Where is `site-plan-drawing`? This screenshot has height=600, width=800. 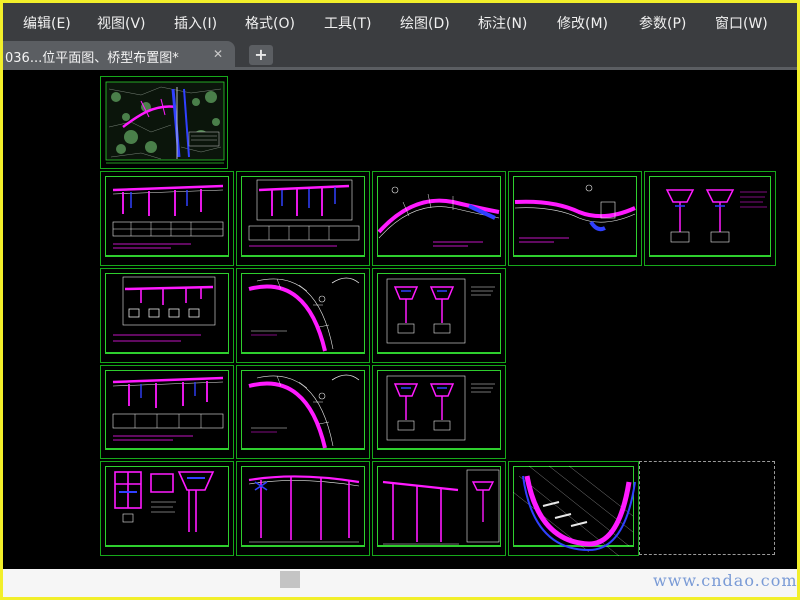
site-plan-drawing is located at coordinates (165, 122).